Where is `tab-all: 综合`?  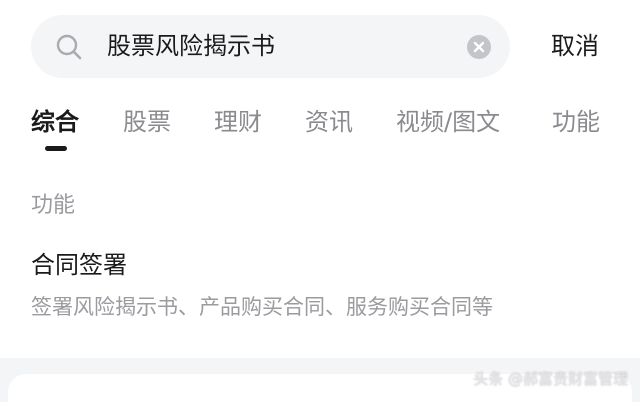
tab-all: 综合 is located at coordinates (55, 122).